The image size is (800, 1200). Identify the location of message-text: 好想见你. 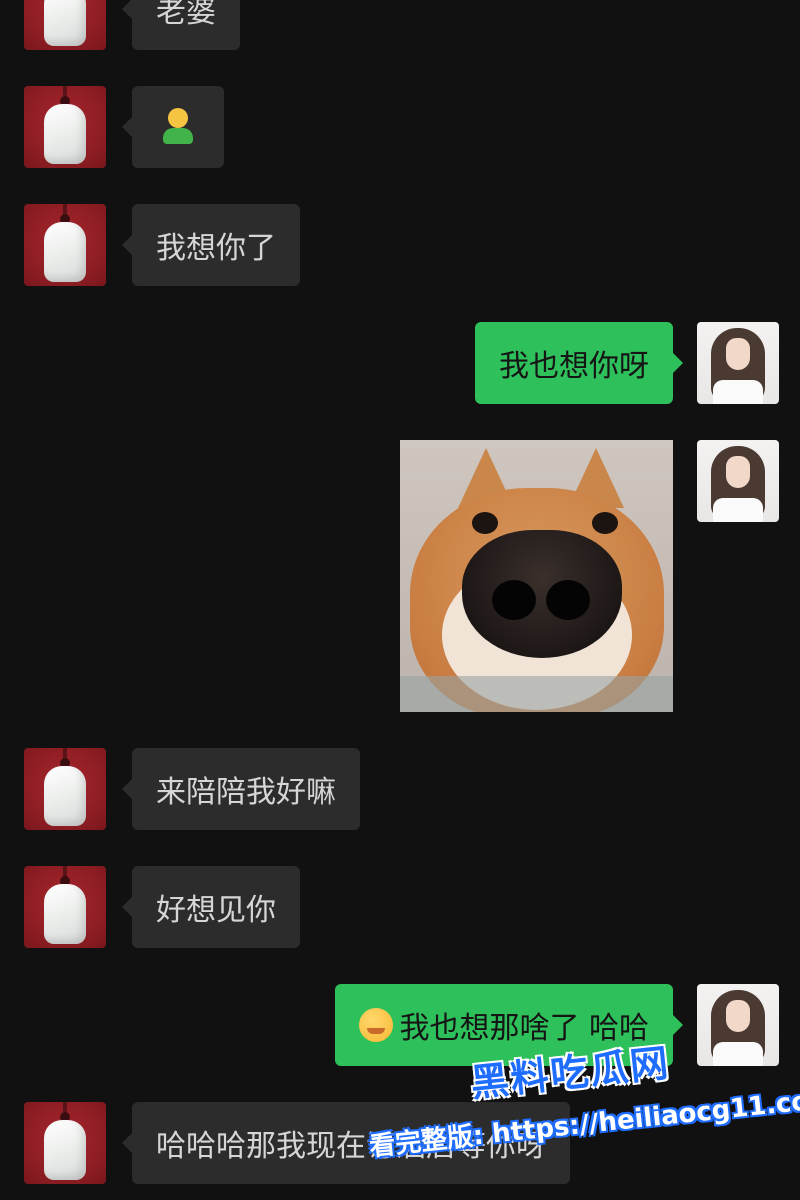
(216, 910).